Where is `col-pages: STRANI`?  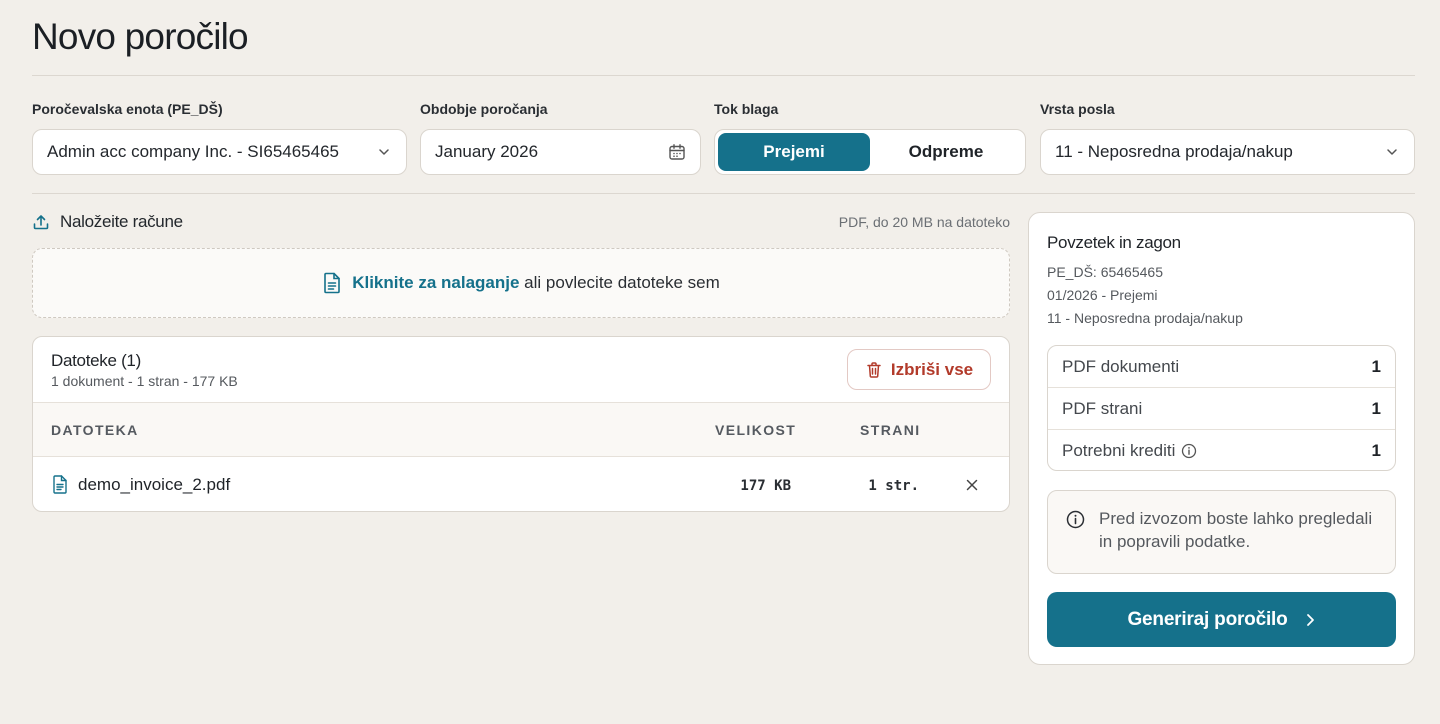 col-pages: STRANI is located at coordinates (890, 430).